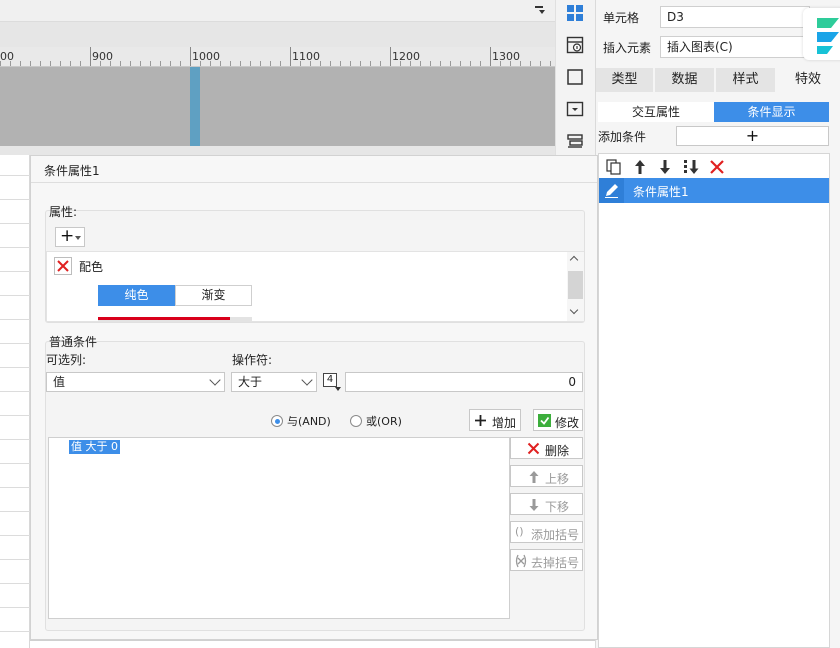 This screenshot has height=648, width=840. I want to click on add-property-button: +, so click(70, 237).